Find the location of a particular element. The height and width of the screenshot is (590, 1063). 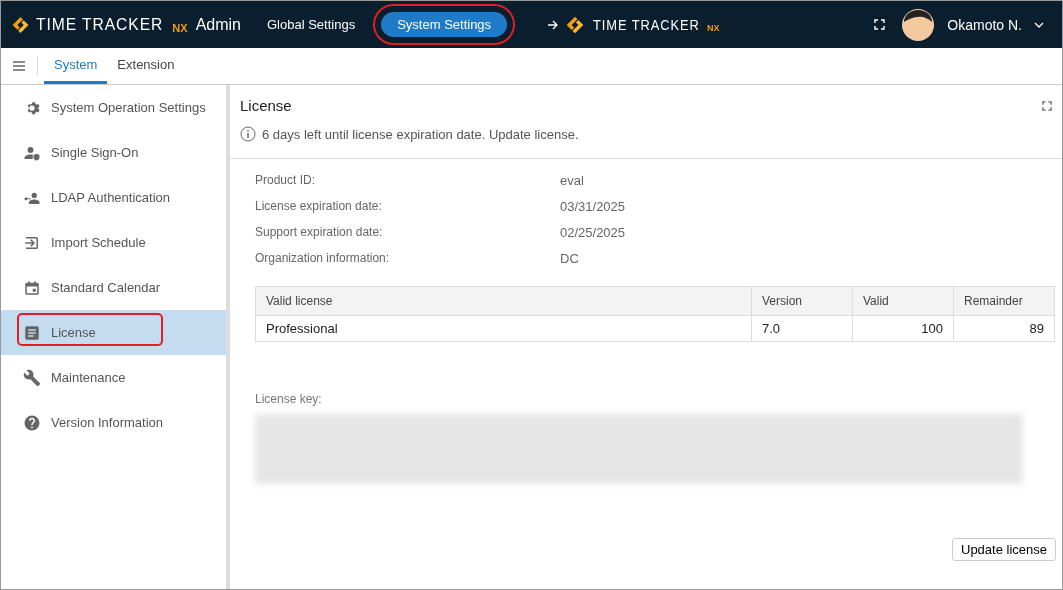

license-key-label: License key: is located at coordinates (289, 399).